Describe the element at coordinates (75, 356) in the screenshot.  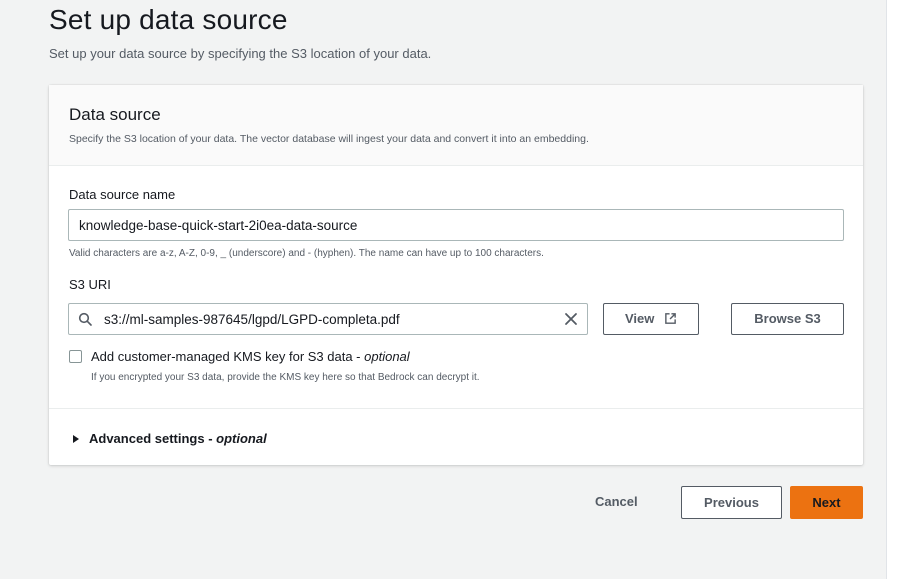
I see `kms-checkbox` at that location.